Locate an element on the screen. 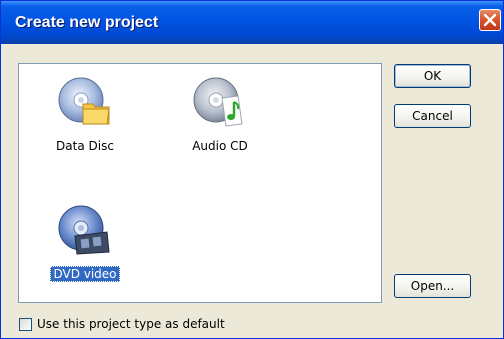  default-type-checkbox-row: Use this project type as default is located at coordinates (122, 324).